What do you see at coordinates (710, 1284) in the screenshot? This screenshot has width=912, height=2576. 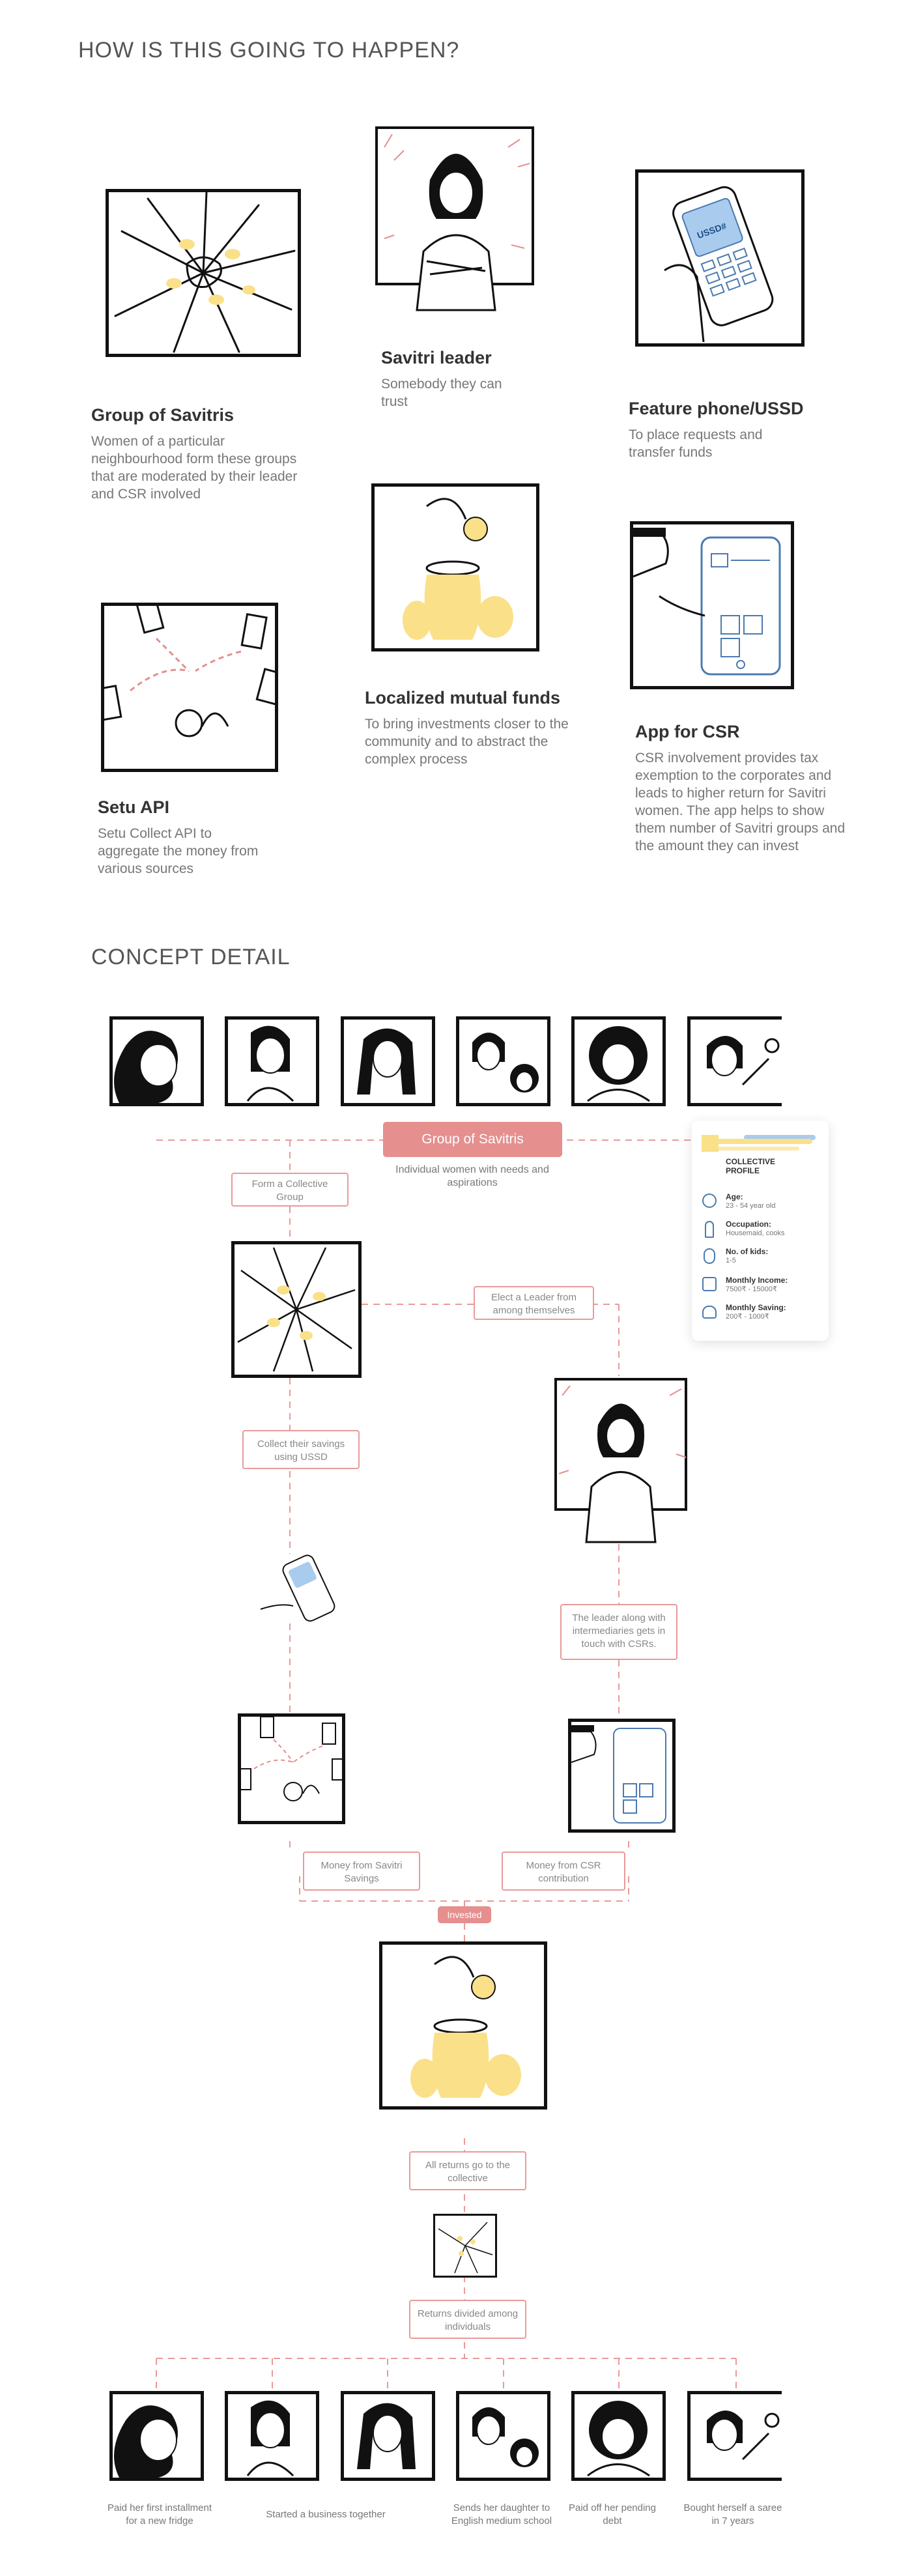 I see `income-icon` at bounding box center [710, 1284].